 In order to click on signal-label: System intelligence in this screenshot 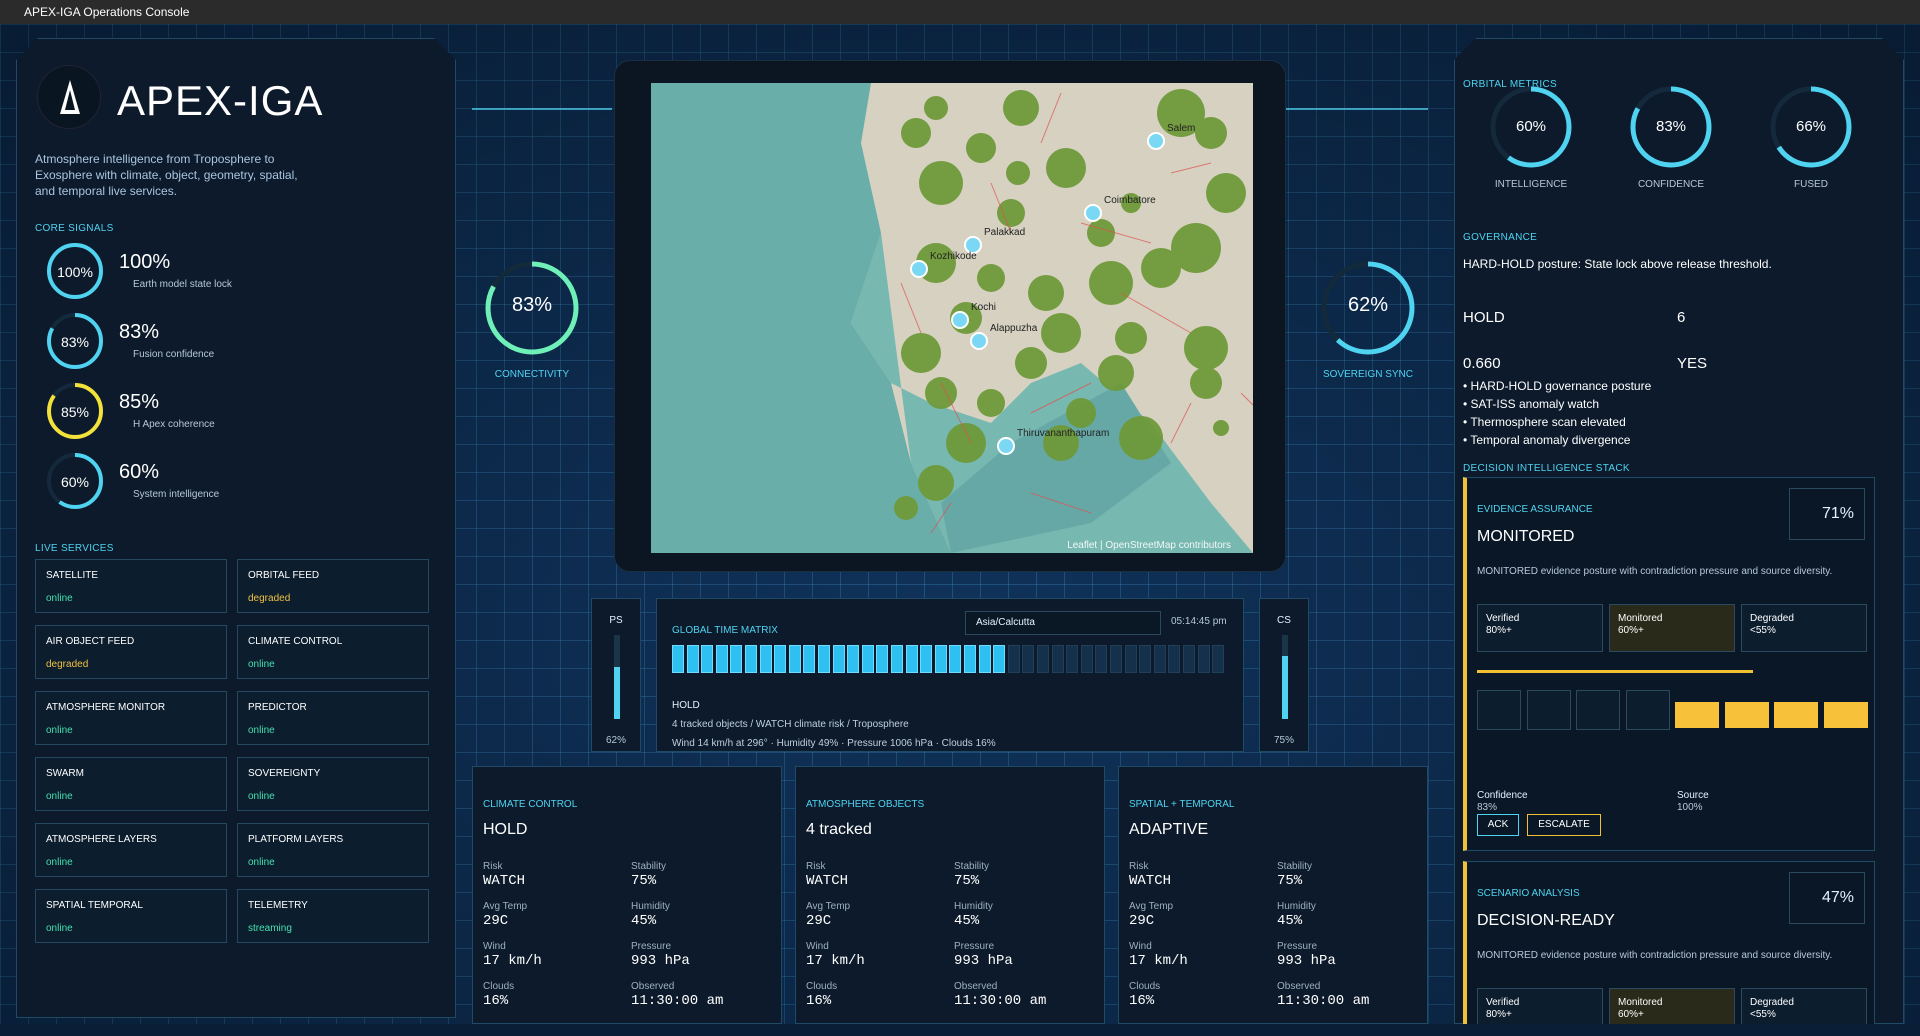, I will do `click(176, 494)`.